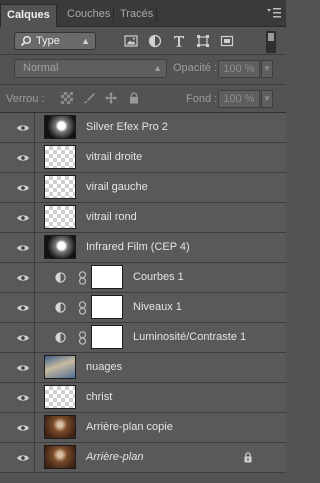  Describe the element at coordinates (114, 457) in the screenshot. I see `layer-name: Arrière-plan` at that location.